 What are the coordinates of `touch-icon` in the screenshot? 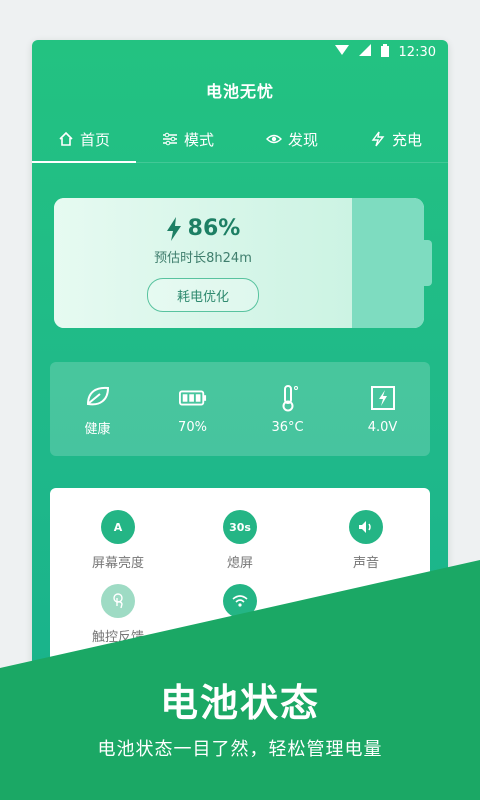 It's located at (118, 601).